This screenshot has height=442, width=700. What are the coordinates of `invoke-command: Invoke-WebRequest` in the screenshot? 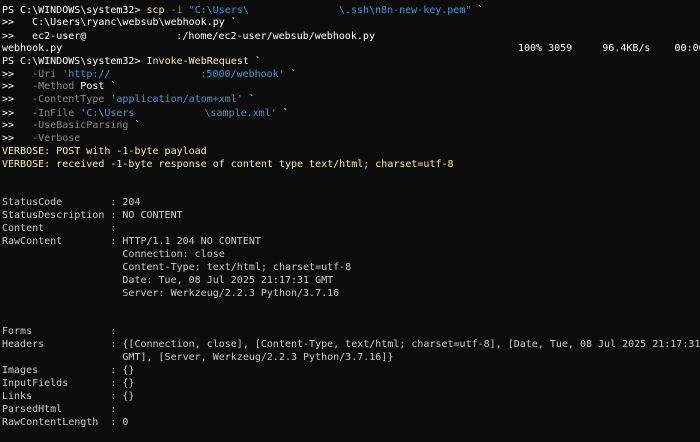 It's located at (197, 61).